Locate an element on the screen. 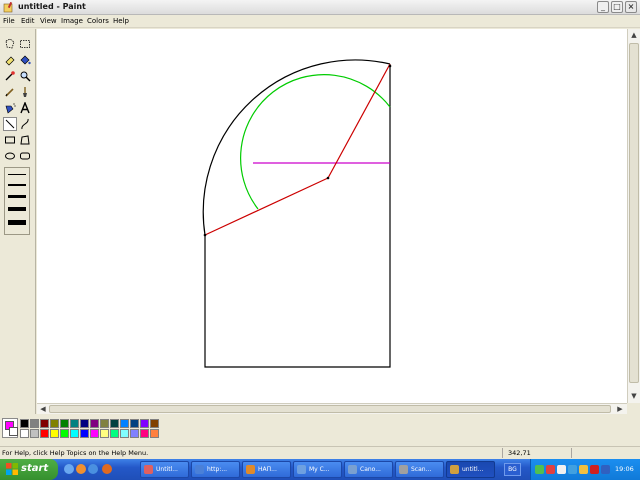  fill-with-color-icon is located at coordinates (25, 60).